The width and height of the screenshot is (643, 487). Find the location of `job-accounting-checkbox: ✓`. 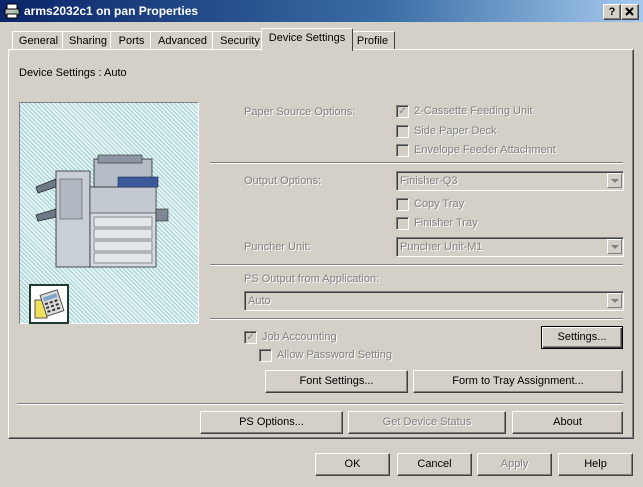

job-accounting-checkbox: ✓ is located at coordinates (250, 337).